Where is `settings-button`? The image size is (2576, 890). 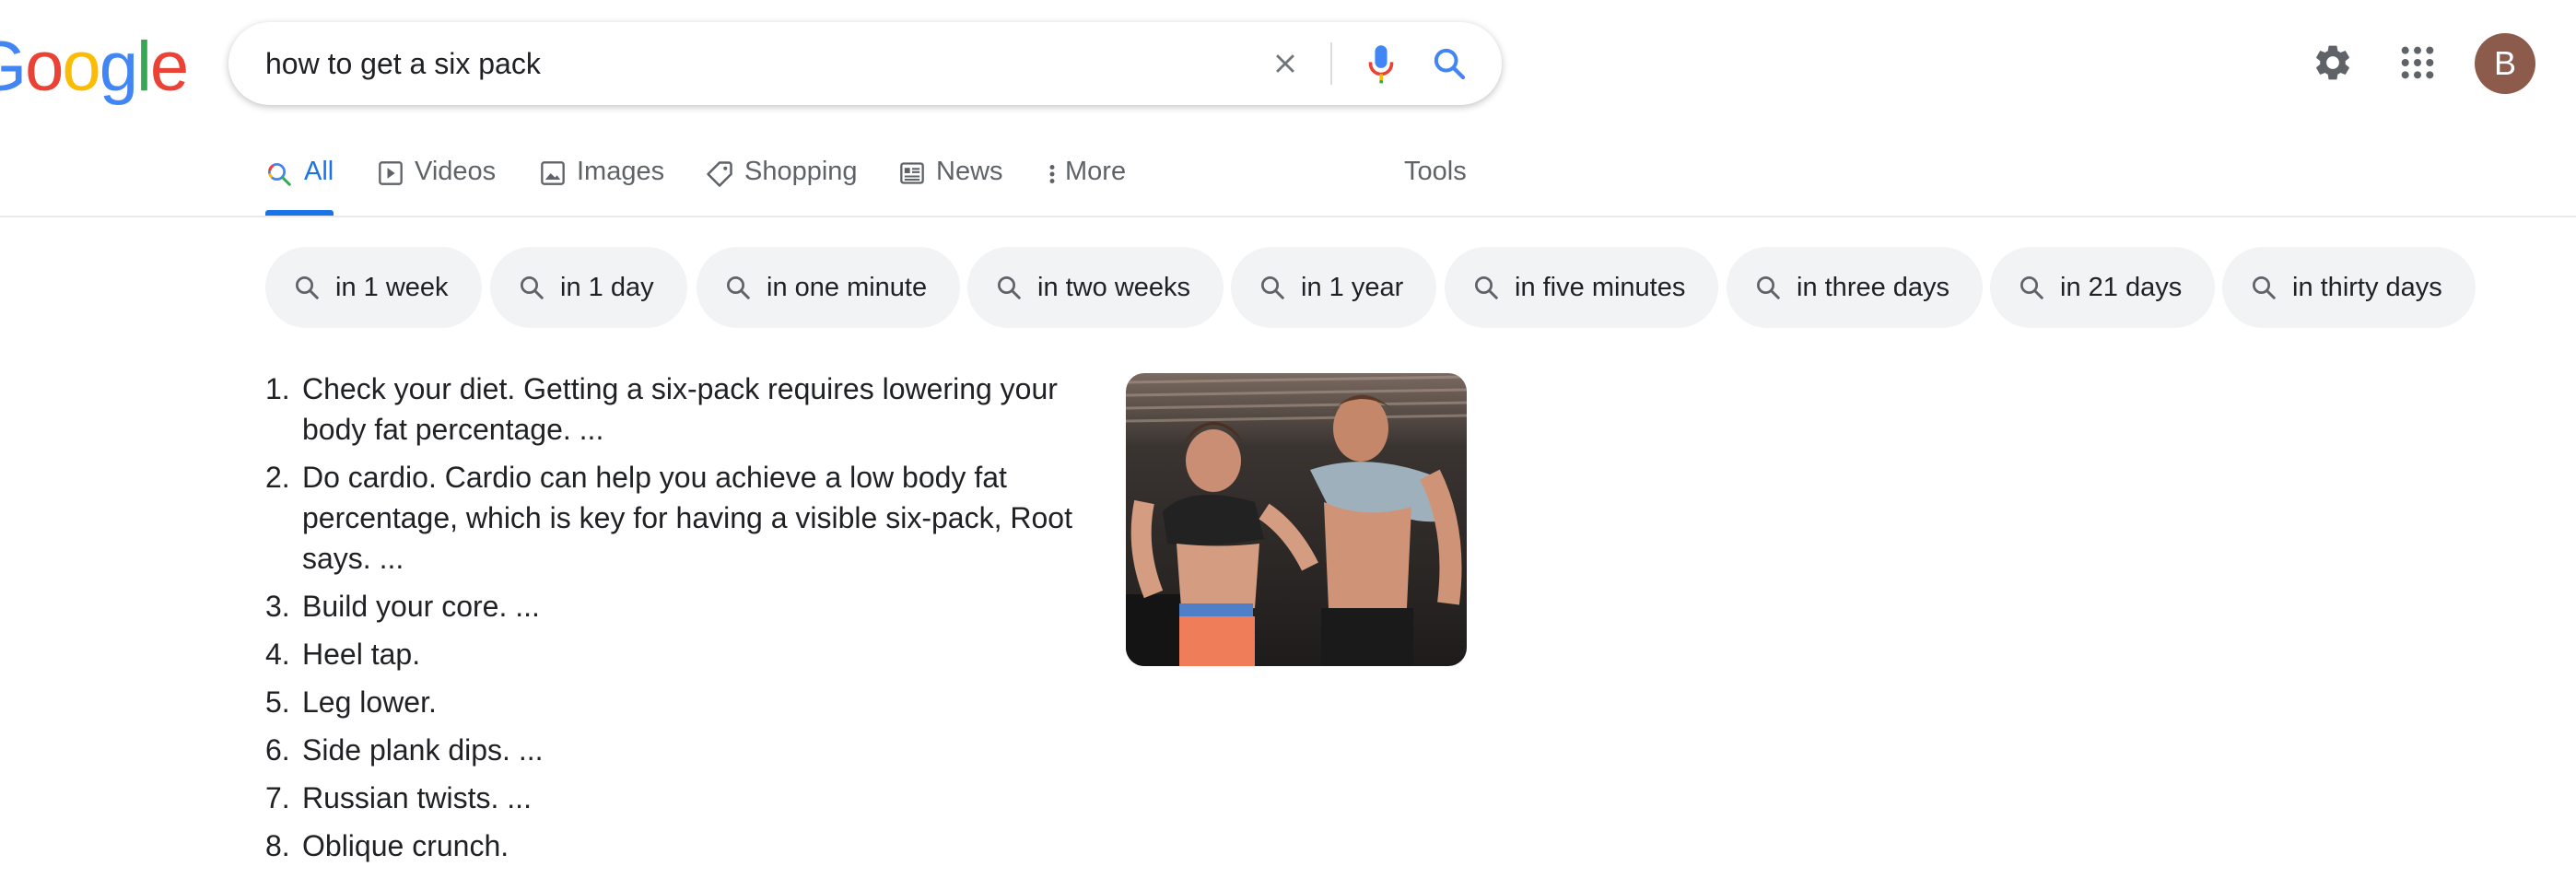 settings-button is located at coordinates (2332, 62).